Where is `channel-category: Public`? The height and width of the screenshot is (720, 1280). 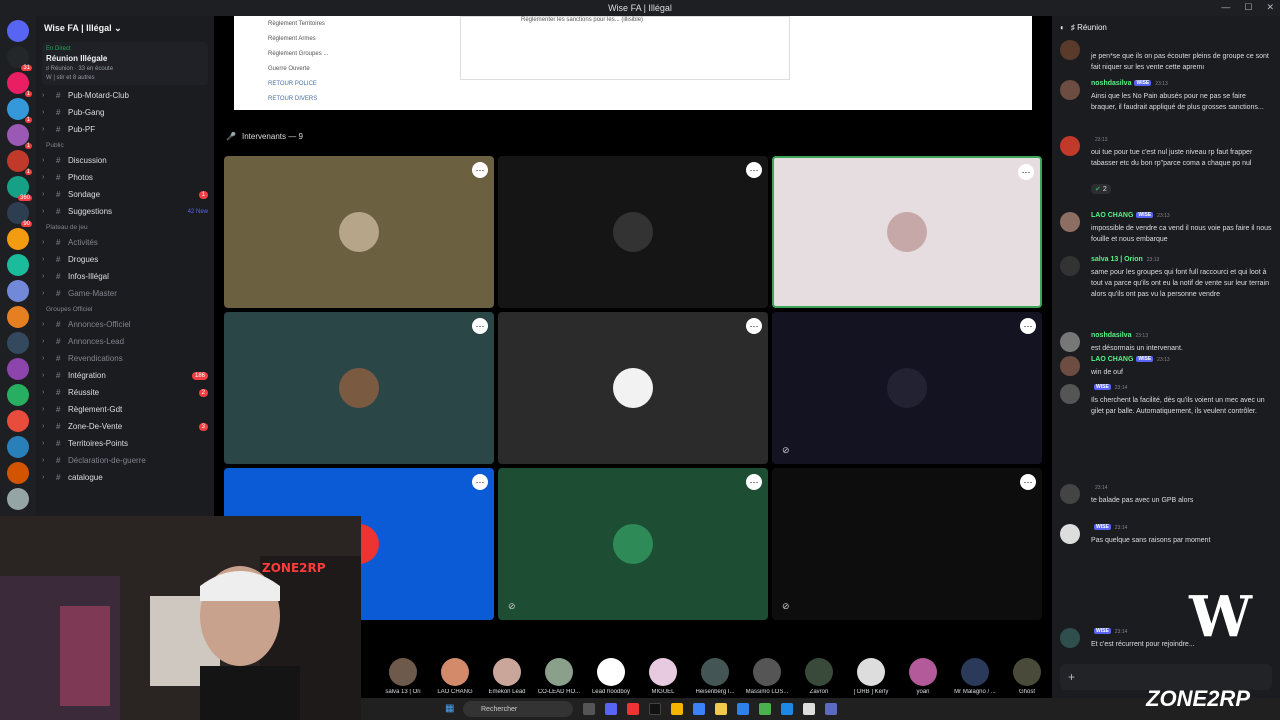
channel-category: Public is located at coordinates (125, 145).